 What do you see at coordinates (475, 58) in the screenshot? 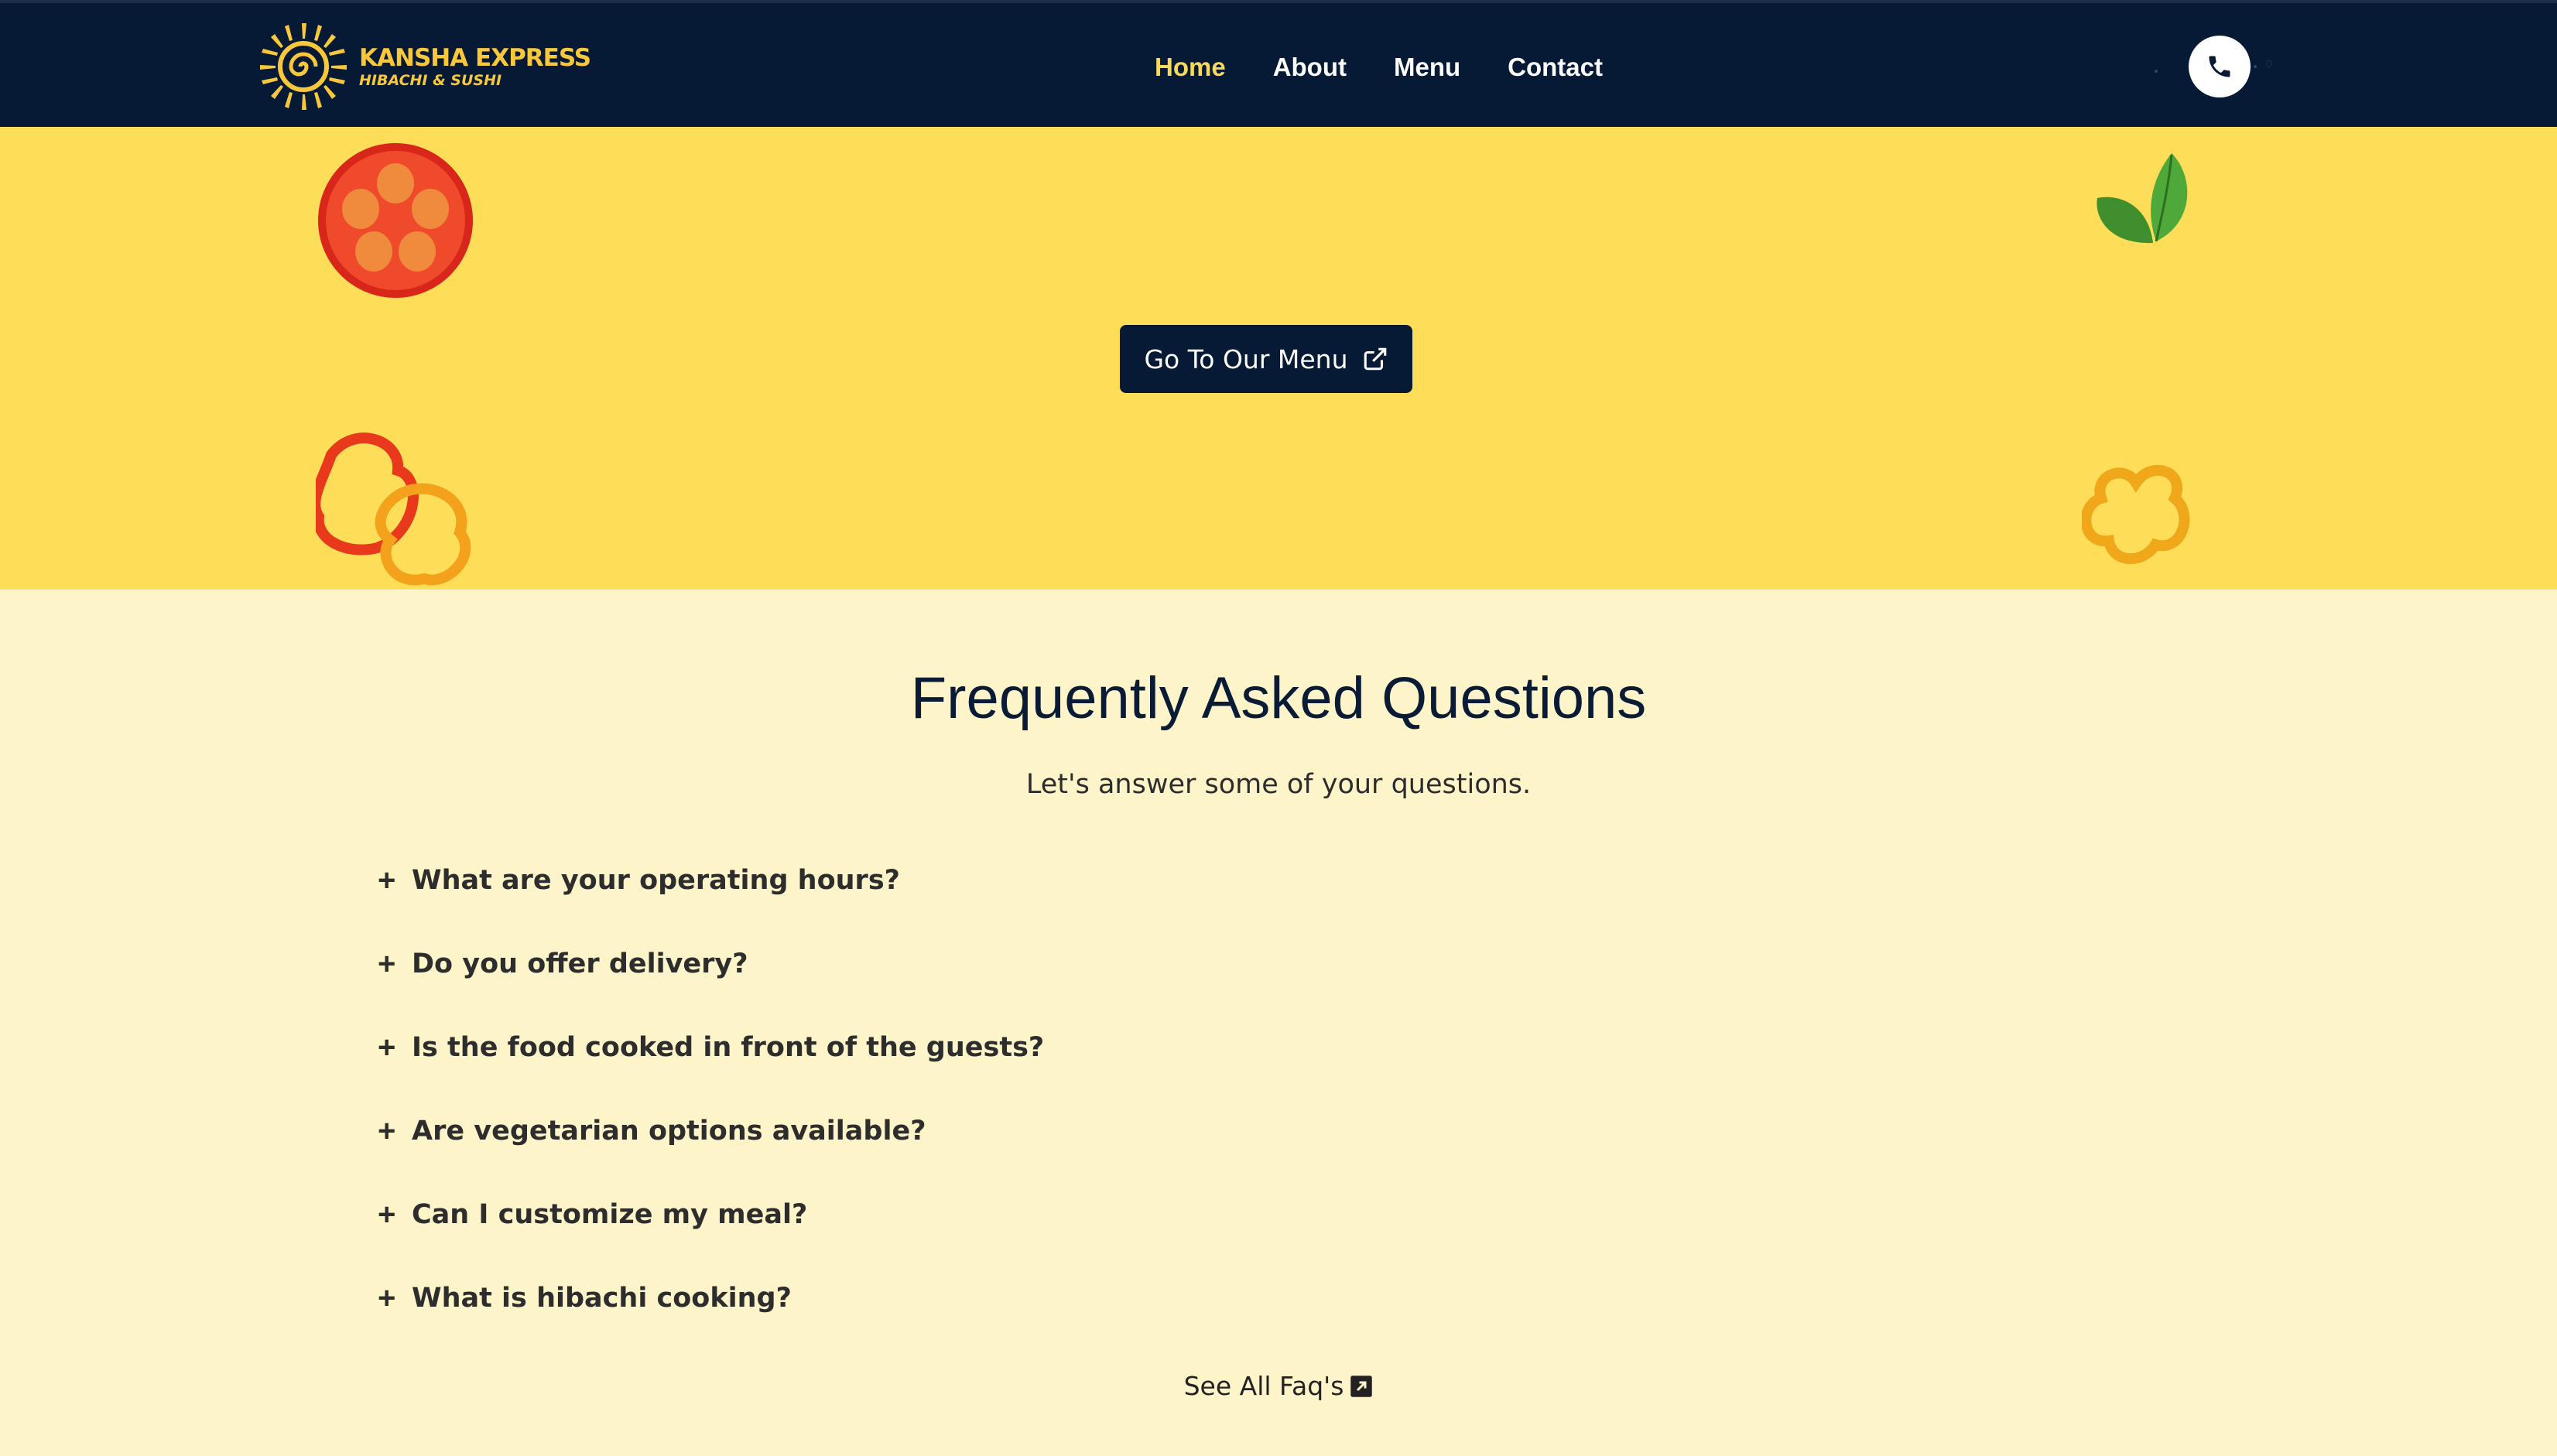
I see `brand-name: KANSHA EXPRESS` at bounding box center [475, 58].